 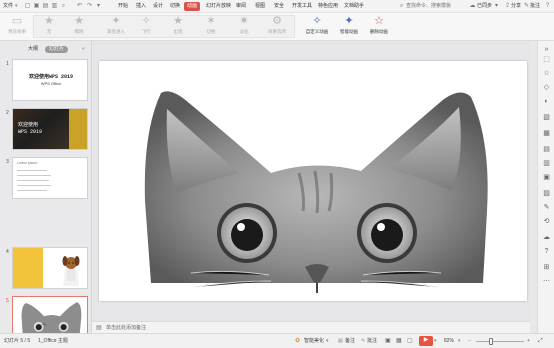 I want to click on comment-toggle: 批注, so click(x=372, y=341).